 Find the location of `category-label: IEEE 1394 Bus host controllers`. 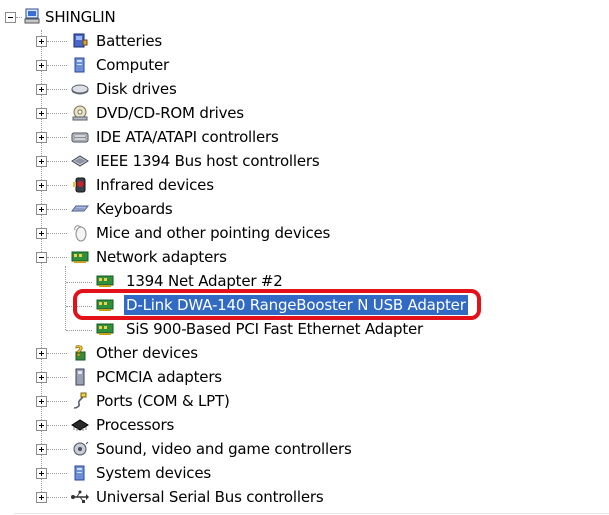

category-label: IEEE 1394 Bus host controllers is located at coordinates (207, 161).